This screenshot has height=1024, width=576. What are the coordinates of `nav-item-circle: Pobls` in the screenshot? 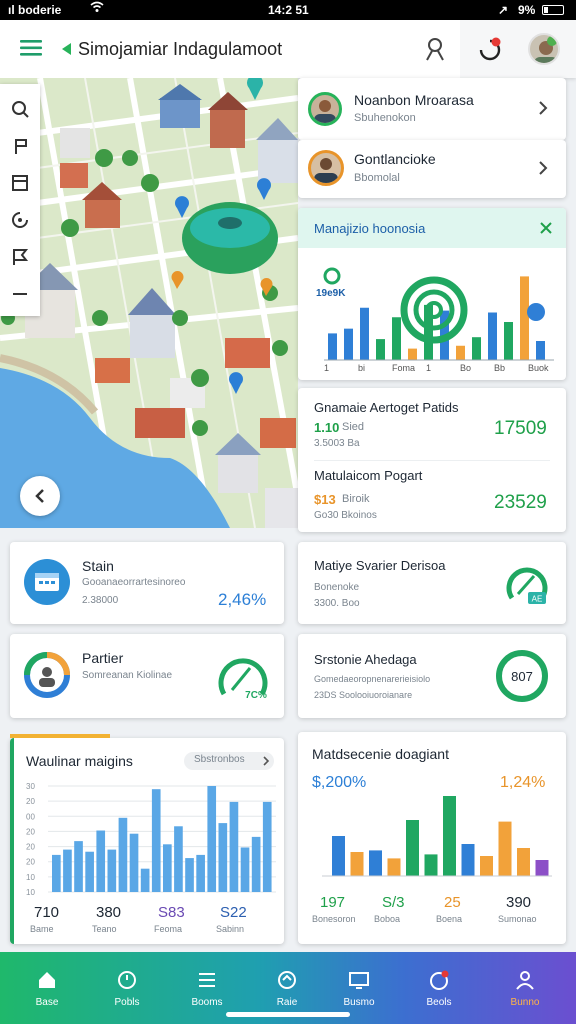 It's located at (127, 988).